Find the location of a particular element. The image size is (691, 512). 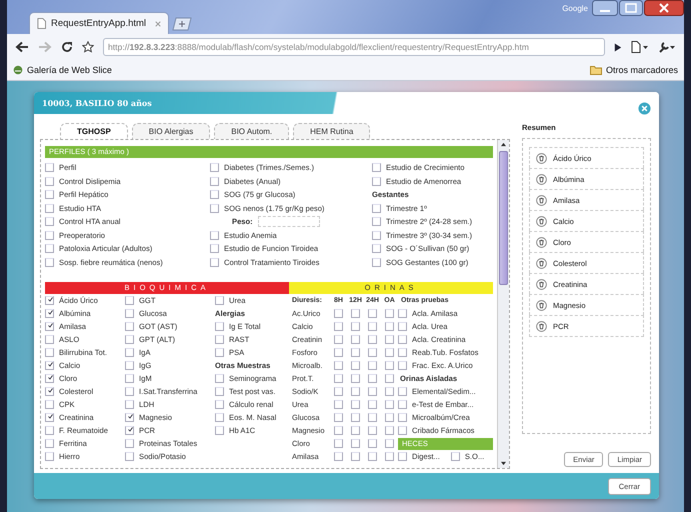

scroll-down-icon is located at coordinates (503, 463).